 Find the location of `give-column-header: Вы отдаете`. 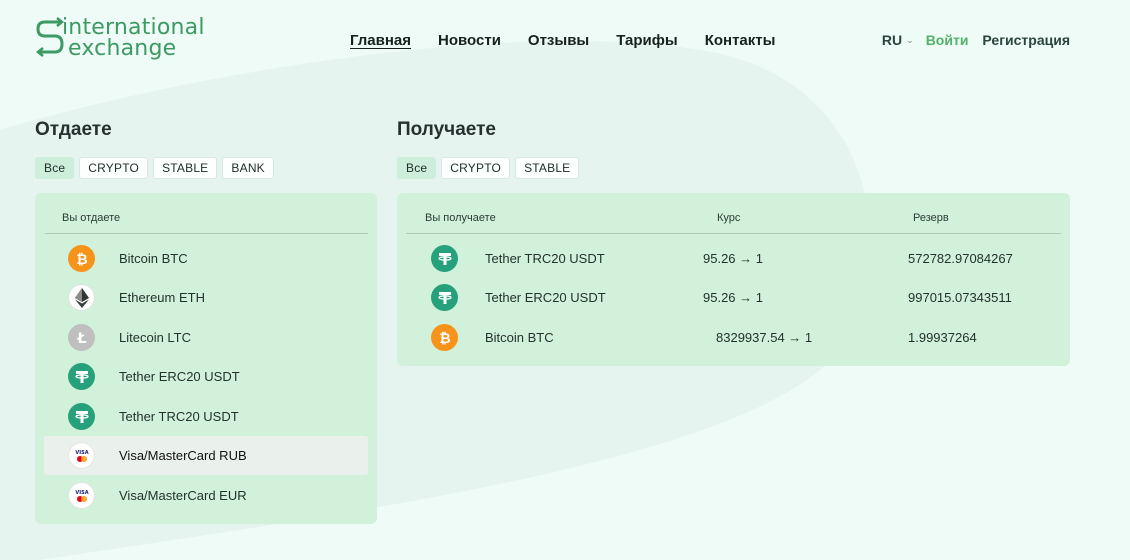

give-column-header: Вы отдаете is located at coordinates (91, 218).